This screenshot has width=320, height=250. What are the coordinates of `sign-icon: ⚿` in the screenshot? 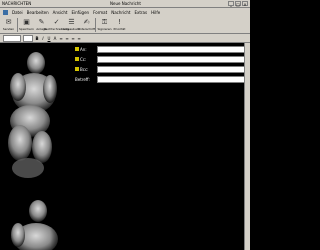 It's located at (104, 22).